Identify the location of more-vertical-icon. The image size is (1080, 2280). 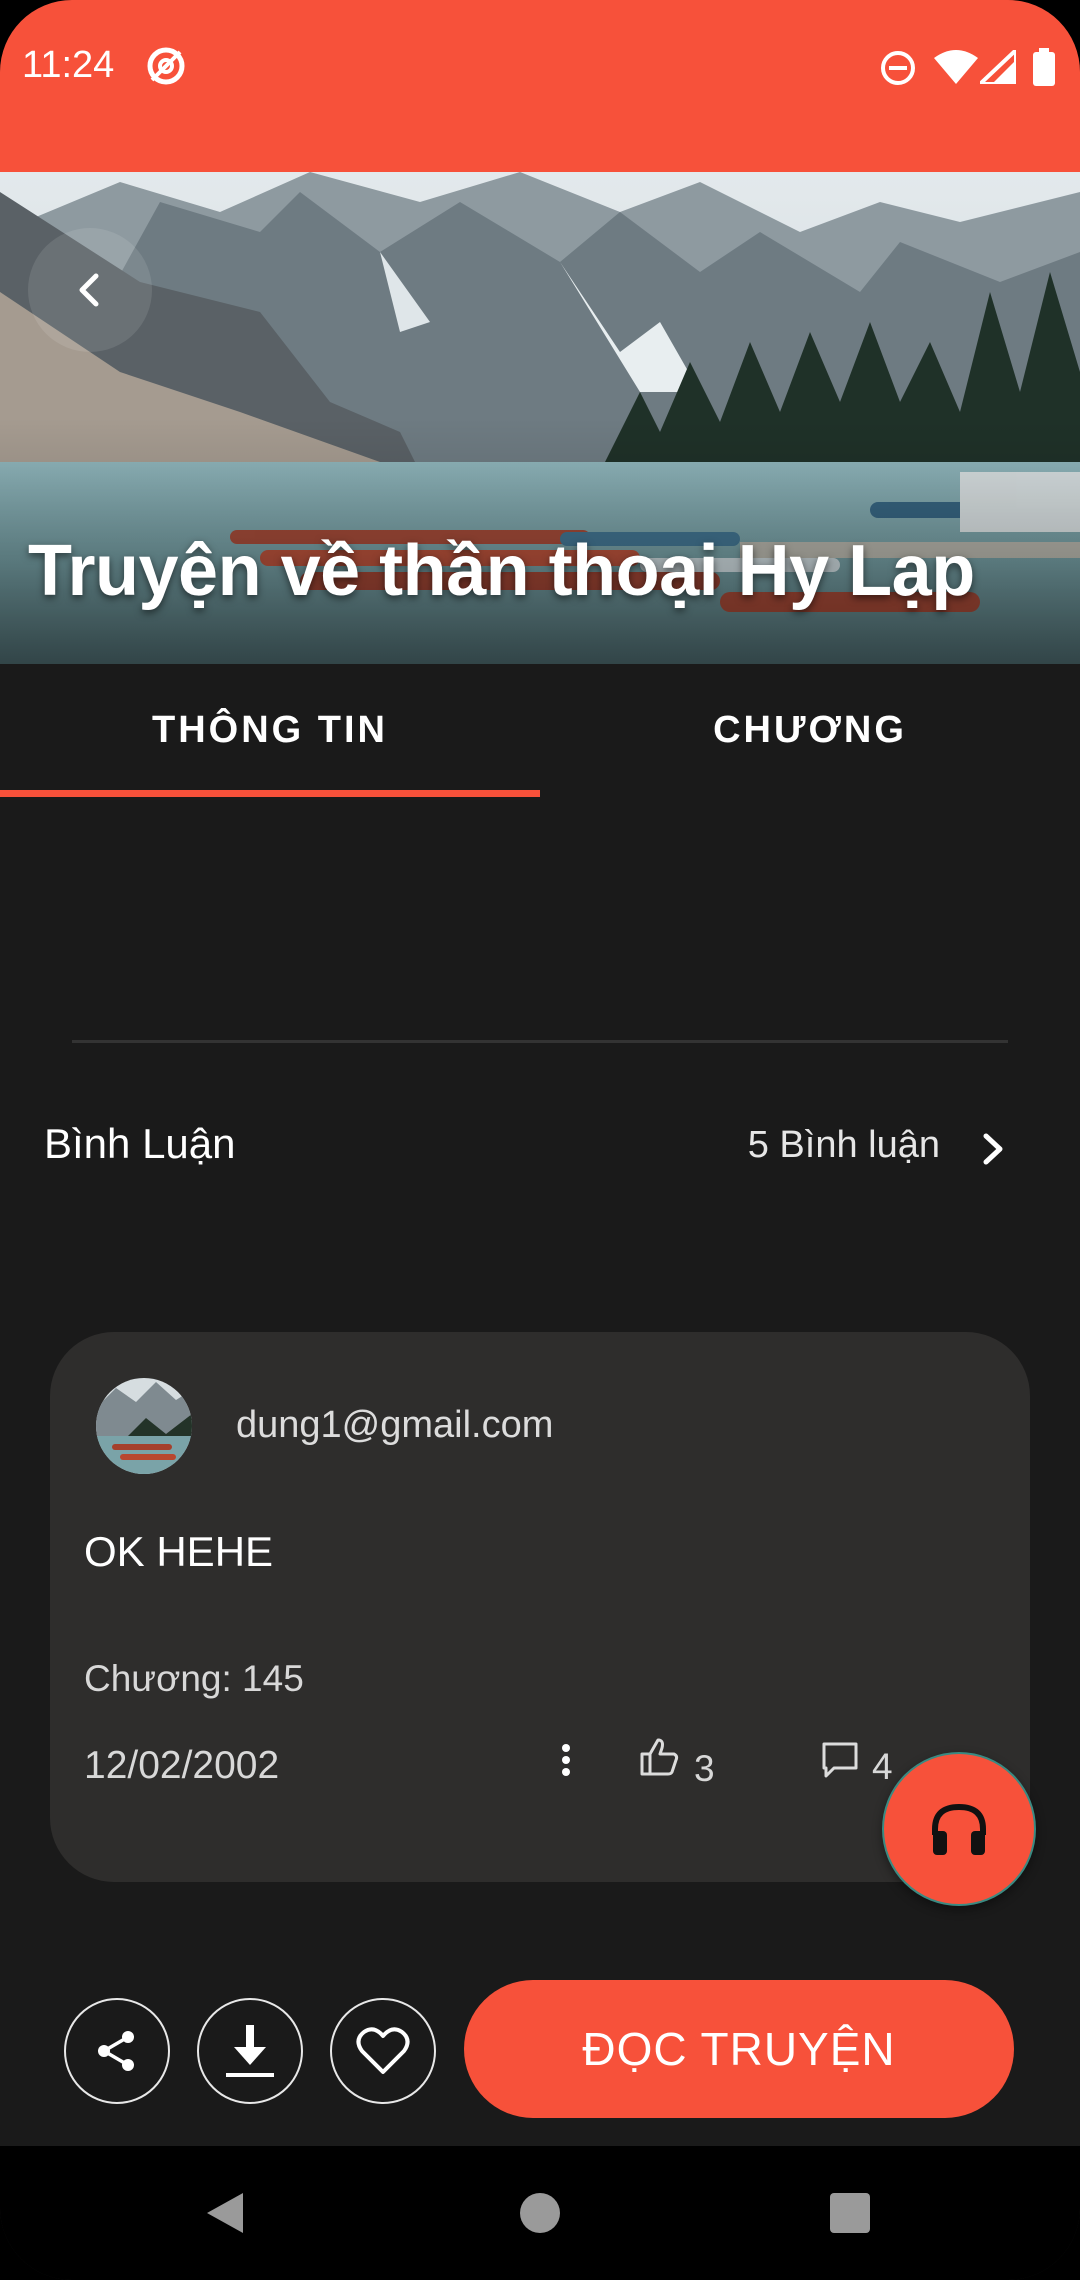
(566, 1764).